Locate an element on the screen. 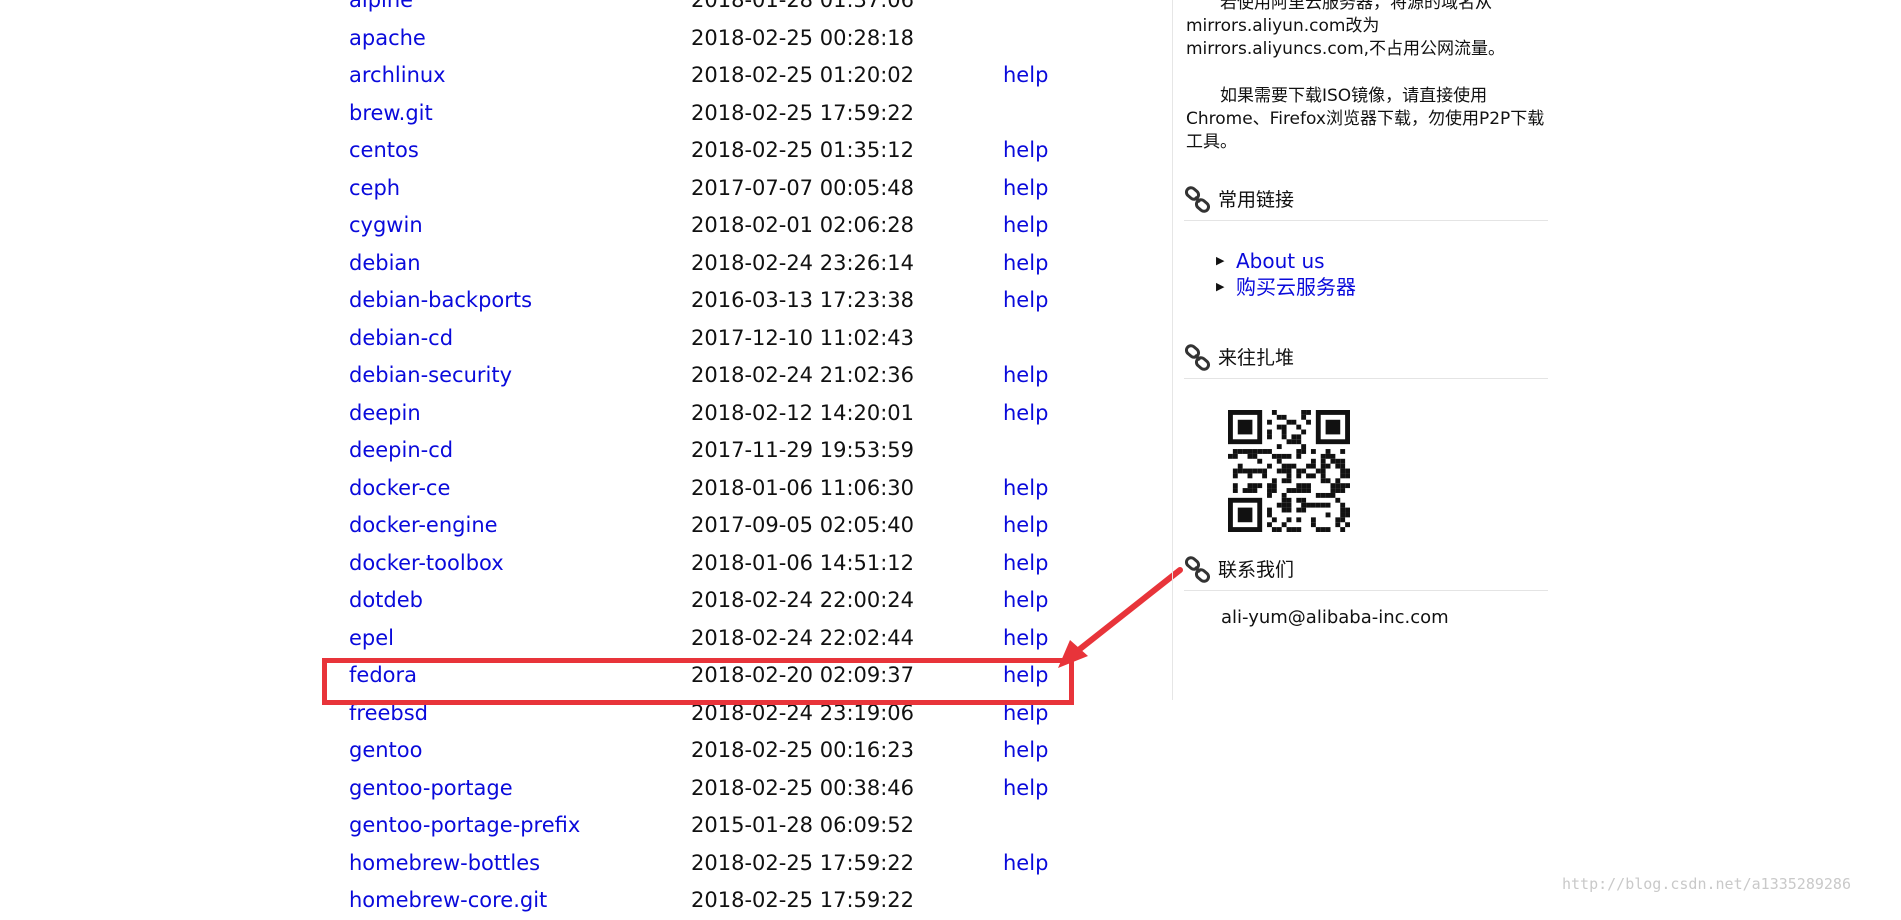 The height and width of the screenshot is (920, 1901). mirror-name-link: deepin-cd is located at coordinates (401, 451).